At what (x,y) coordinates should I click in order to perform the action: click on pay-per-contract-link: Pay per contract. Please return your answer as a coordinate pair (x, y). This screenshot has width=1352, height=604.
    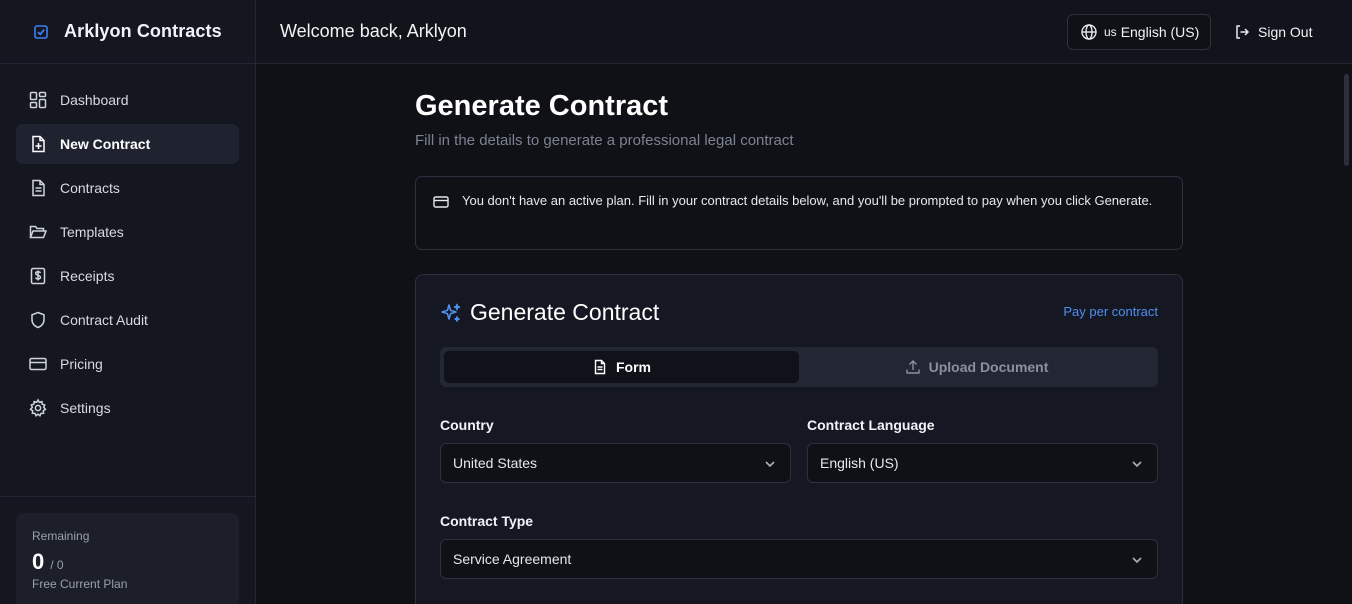
    Looking at the image, I should click on (1110, 311).